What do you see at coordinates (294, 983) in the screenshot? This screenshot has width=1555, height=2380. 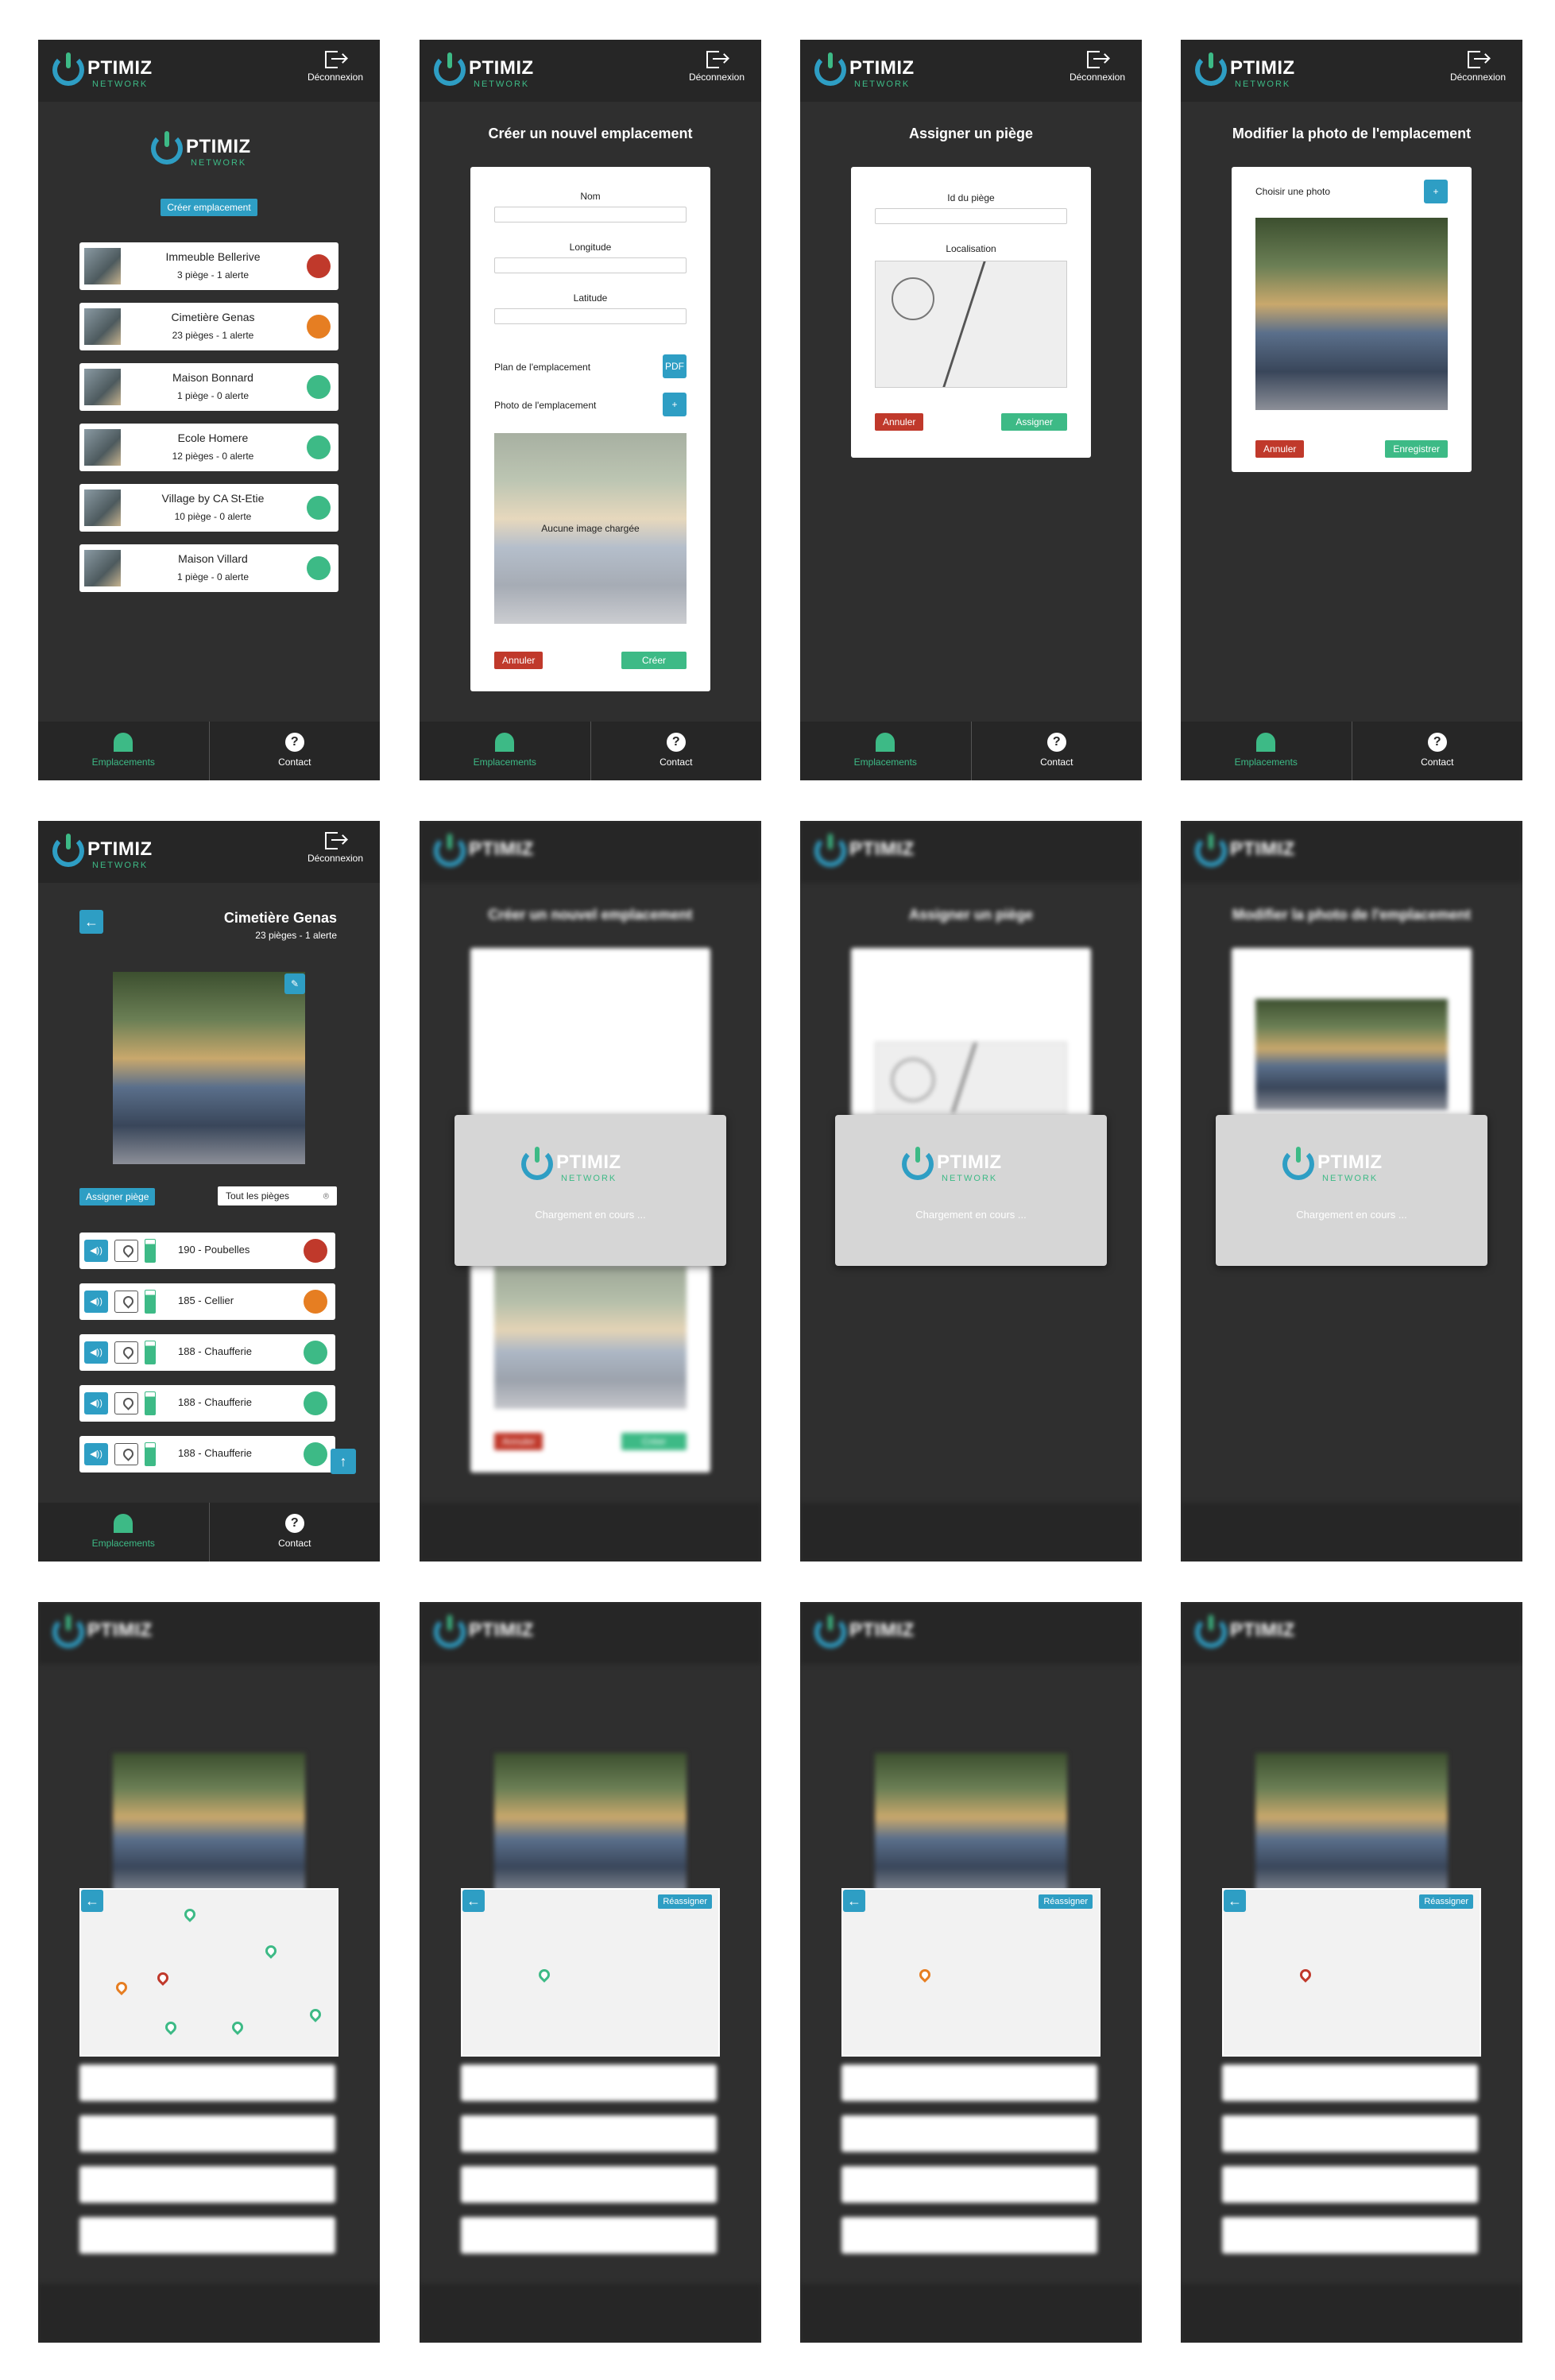 I see `edit-icon: ✎` at bounding box center [294, 983].